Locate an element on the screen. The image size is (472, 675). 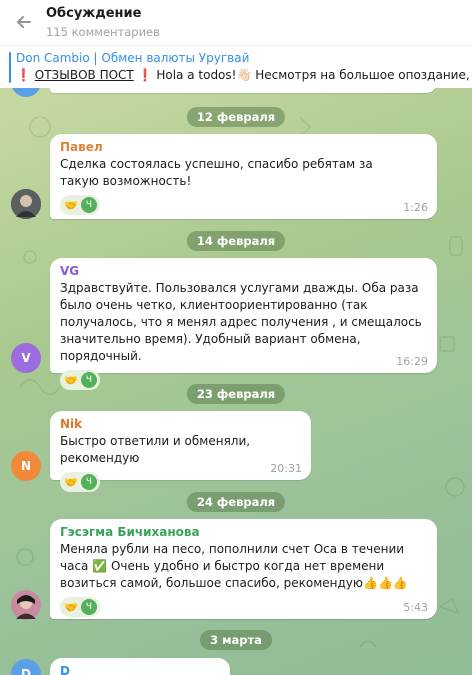
message-author: VG is located at coordinates (243, 271).